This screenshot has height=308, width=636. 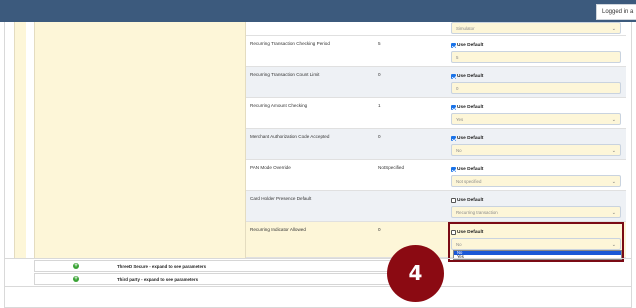 What do you see at coordinates (536, 88) in the screenshot?
I see `param-input: 0` at bounding box center [536, 88].